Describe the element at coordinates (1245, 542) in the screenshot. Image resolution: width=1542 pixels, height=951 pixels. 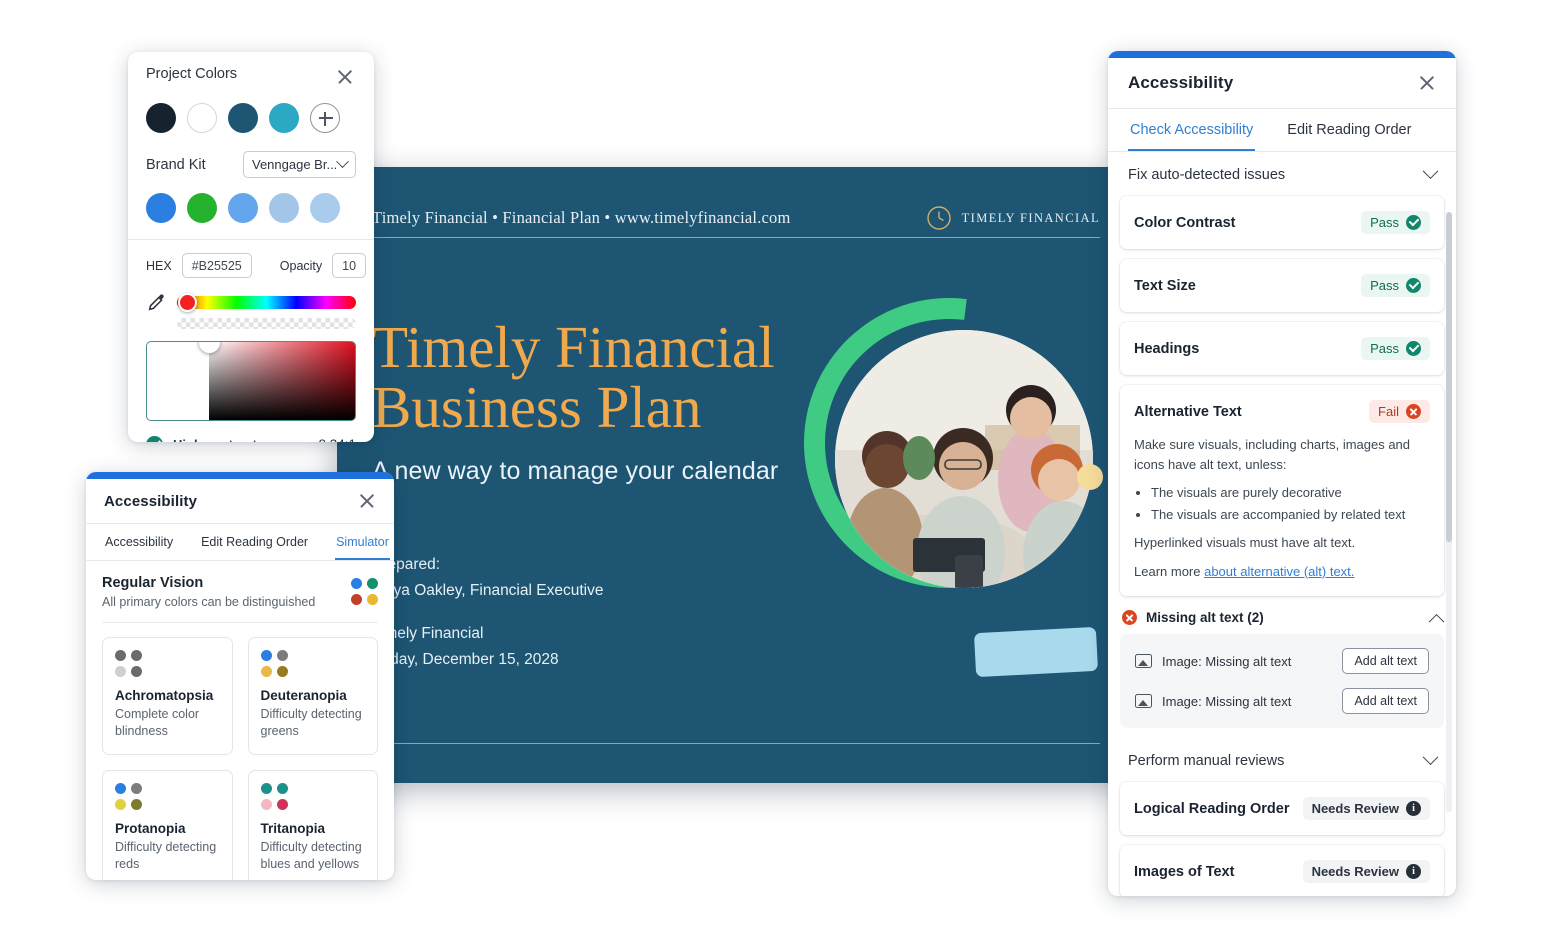
I see `alt-note: Hyperlinked visuals must have alt text.` at that location.